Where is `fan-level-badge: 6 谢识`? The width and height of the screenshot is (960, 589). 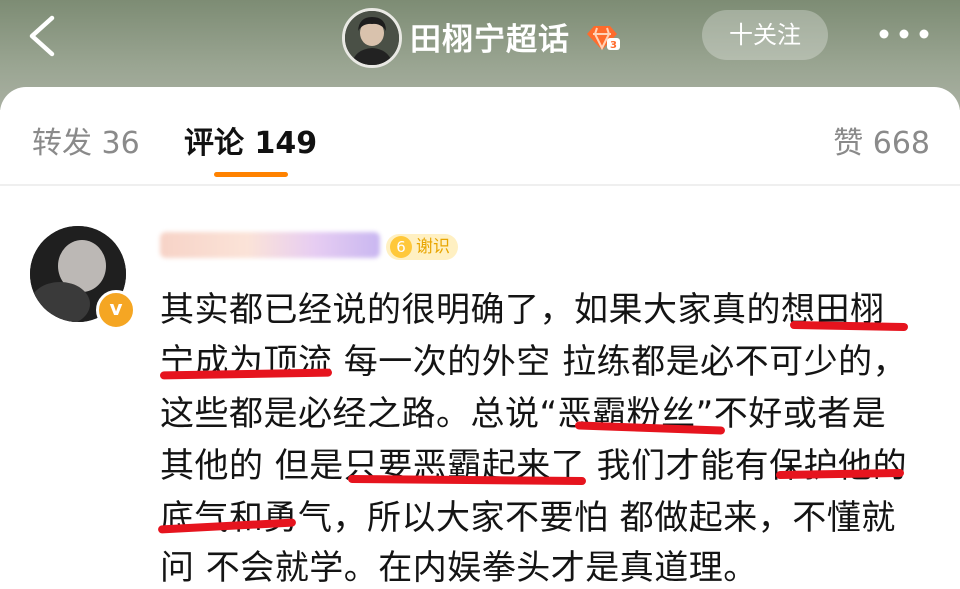
fan-level-badge: 6 谢识 is located at coordinates (422, 247).